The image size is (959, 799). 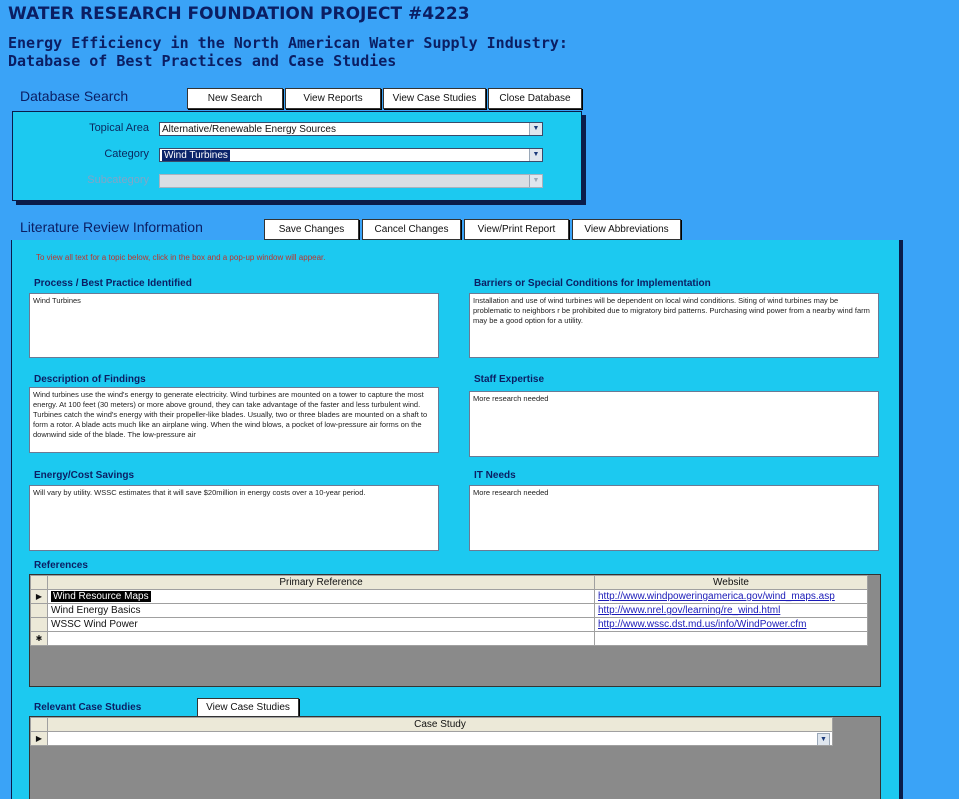 What do you see at coordinates (674, 518) in the screenshot?
I see `it-needs-textbox: More research needed` at bounding box center [674, 518].